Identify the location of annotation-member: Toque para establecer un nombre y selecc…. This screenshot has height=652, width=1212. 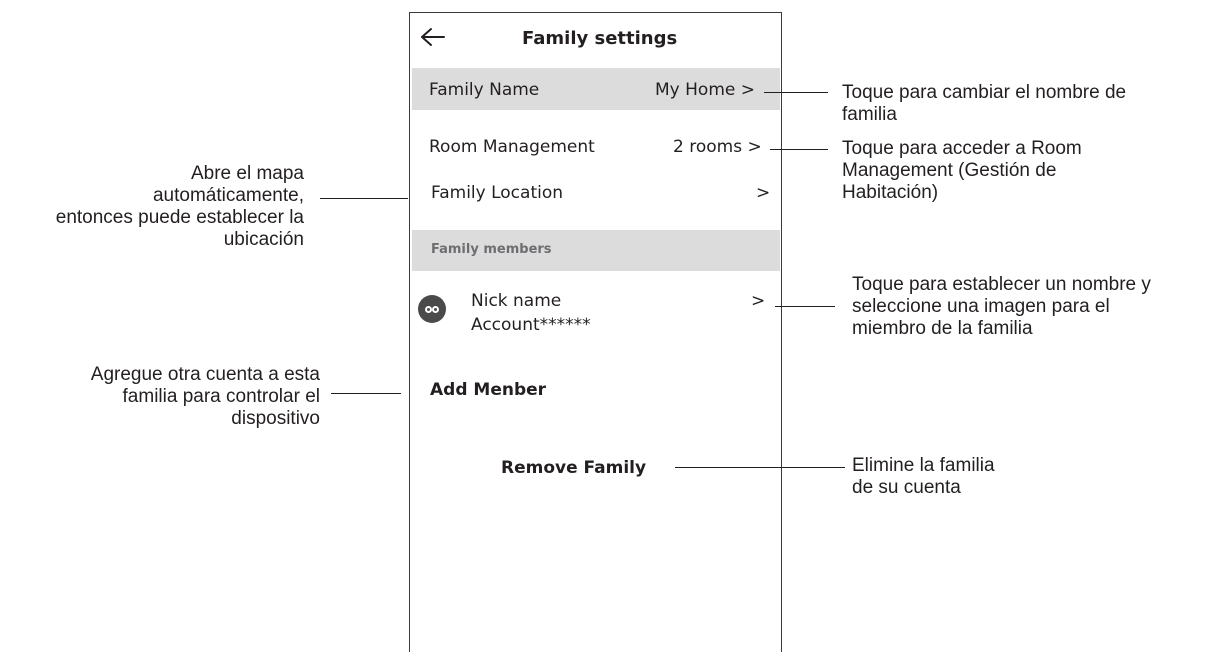
(1001, 306).